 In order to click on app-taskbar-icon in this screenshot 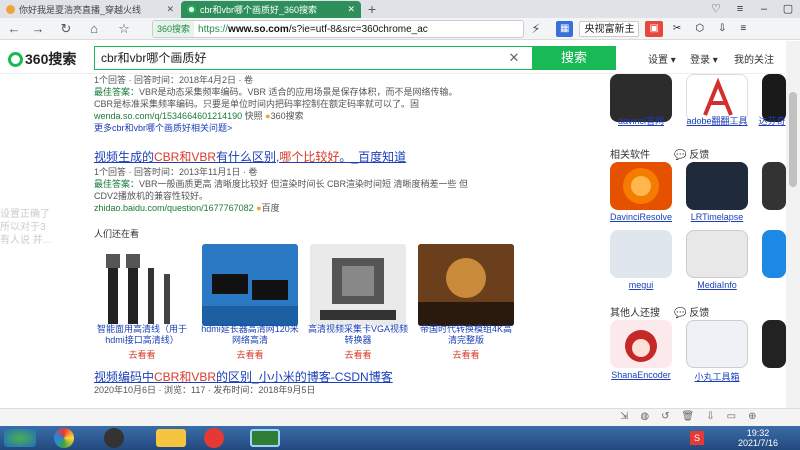, I will do `click(171, 438)`.